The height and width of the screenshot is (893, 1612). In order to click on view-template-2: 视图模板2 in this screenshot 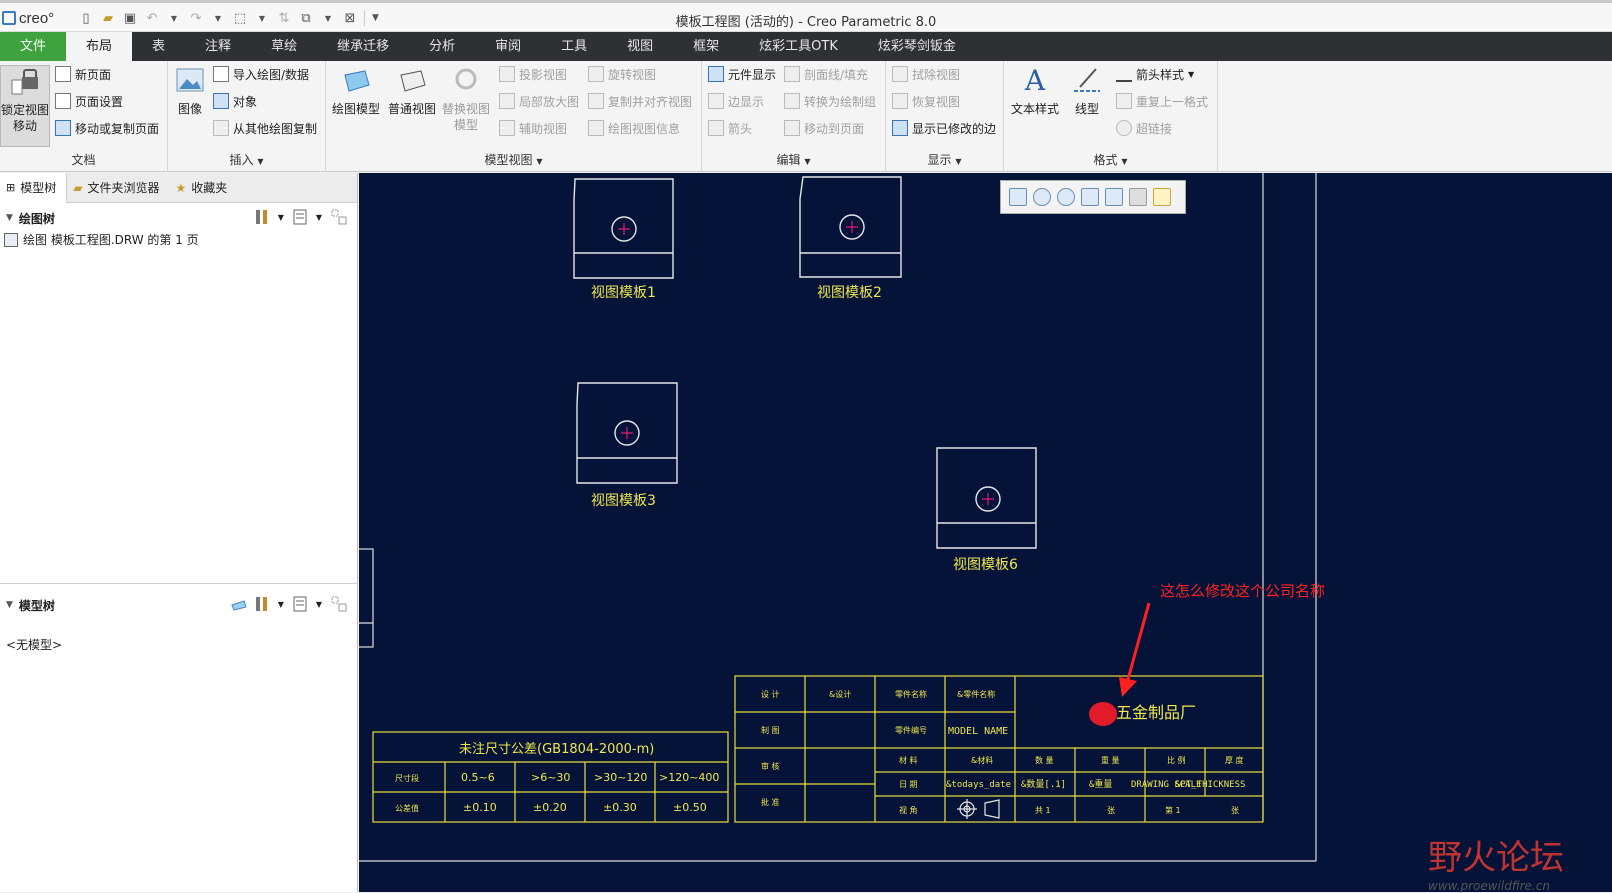, I will do `click(850, 238)`.